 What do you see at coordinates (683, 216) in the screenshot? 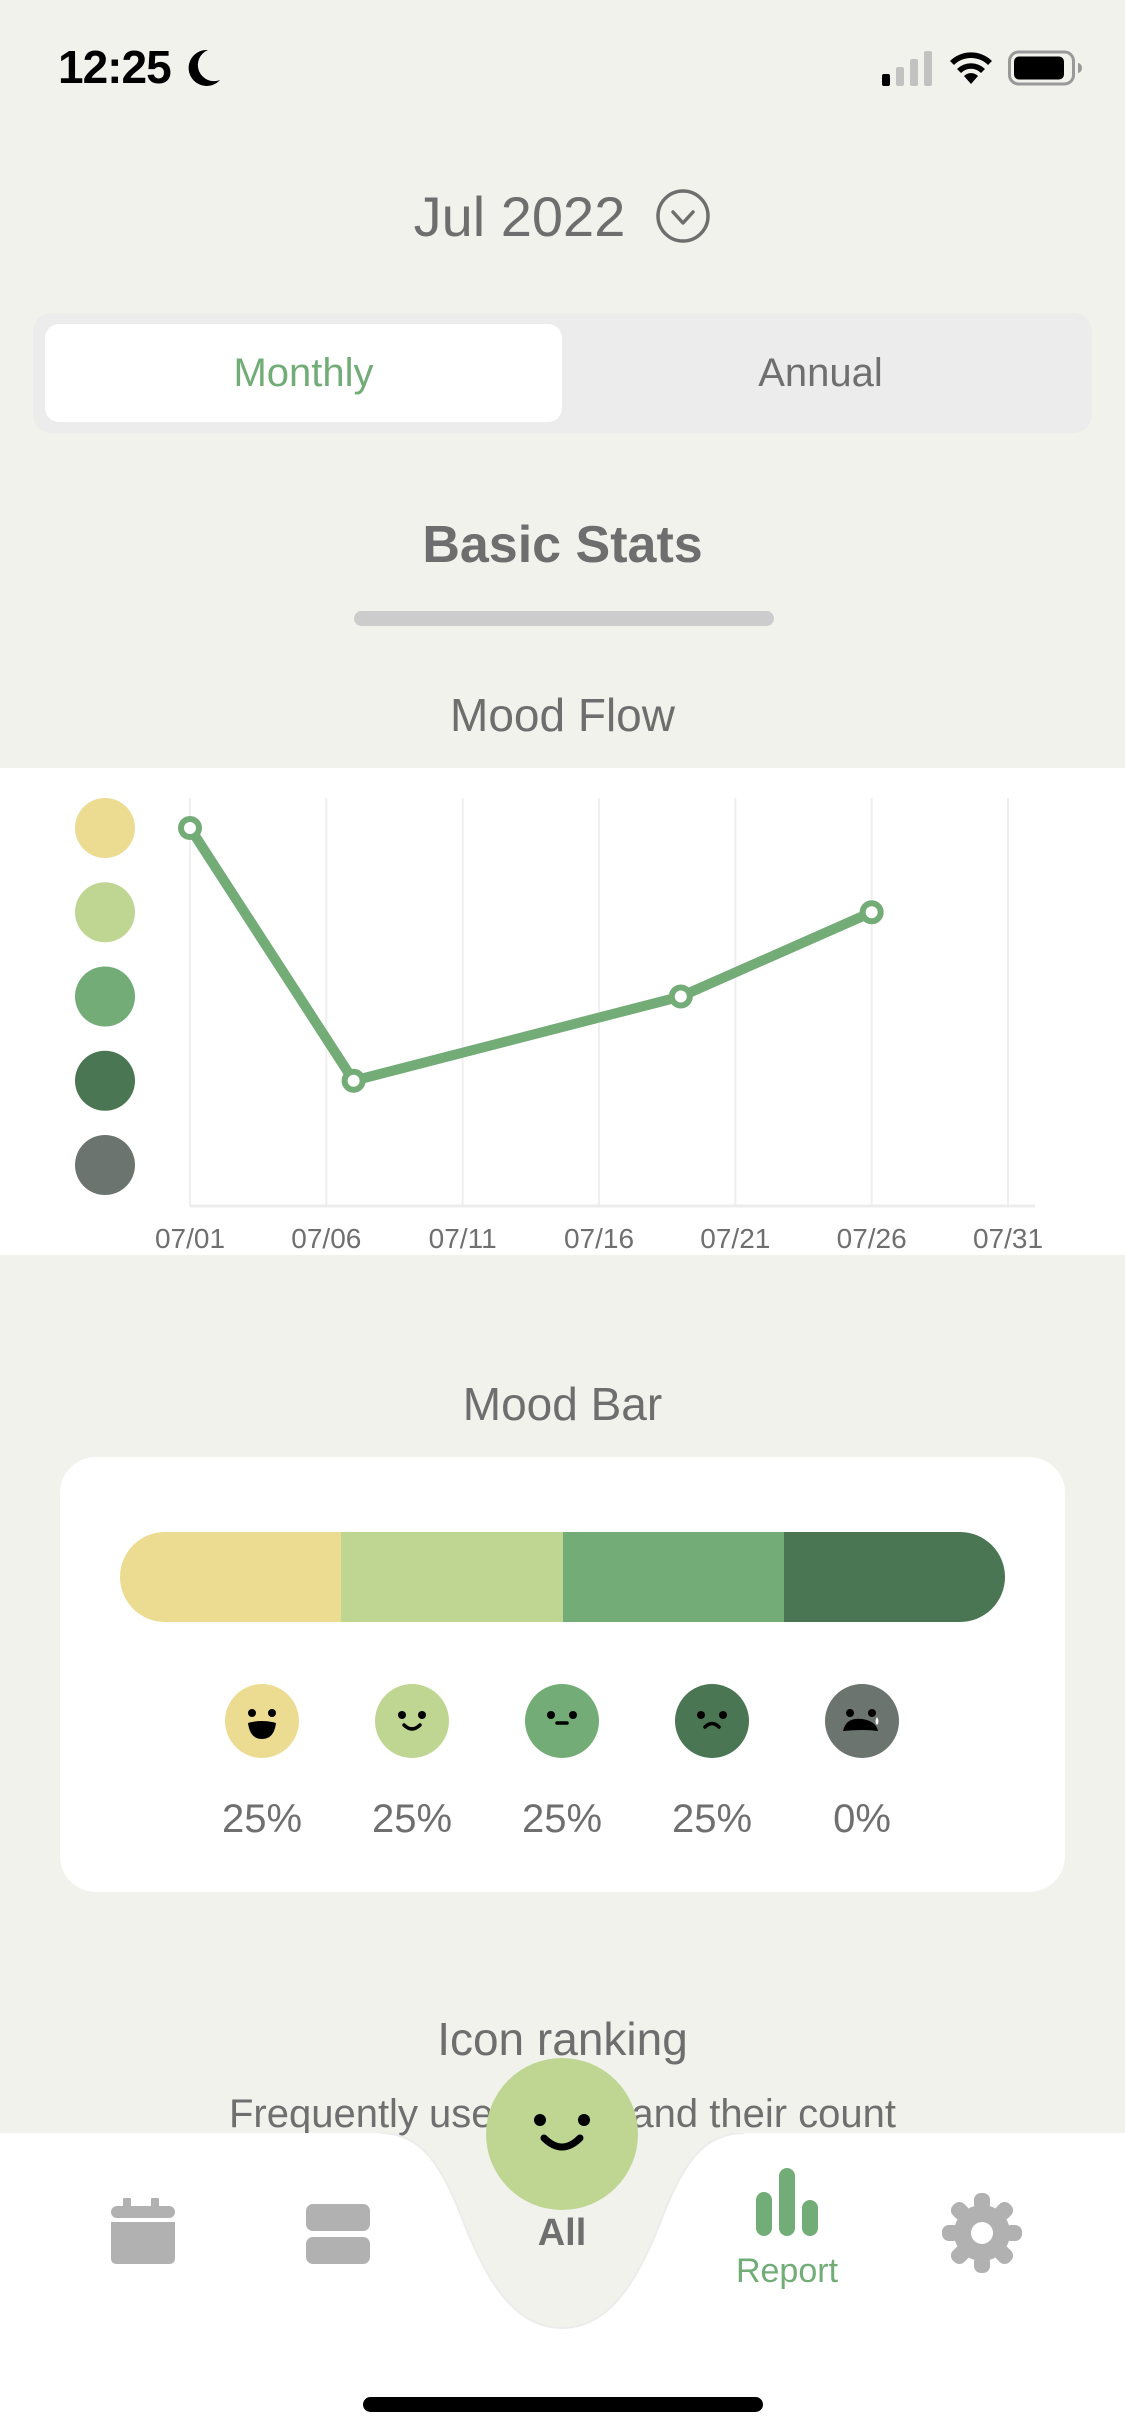
I see `chevron-down-circle-icon` at bounding box center [683, 216].